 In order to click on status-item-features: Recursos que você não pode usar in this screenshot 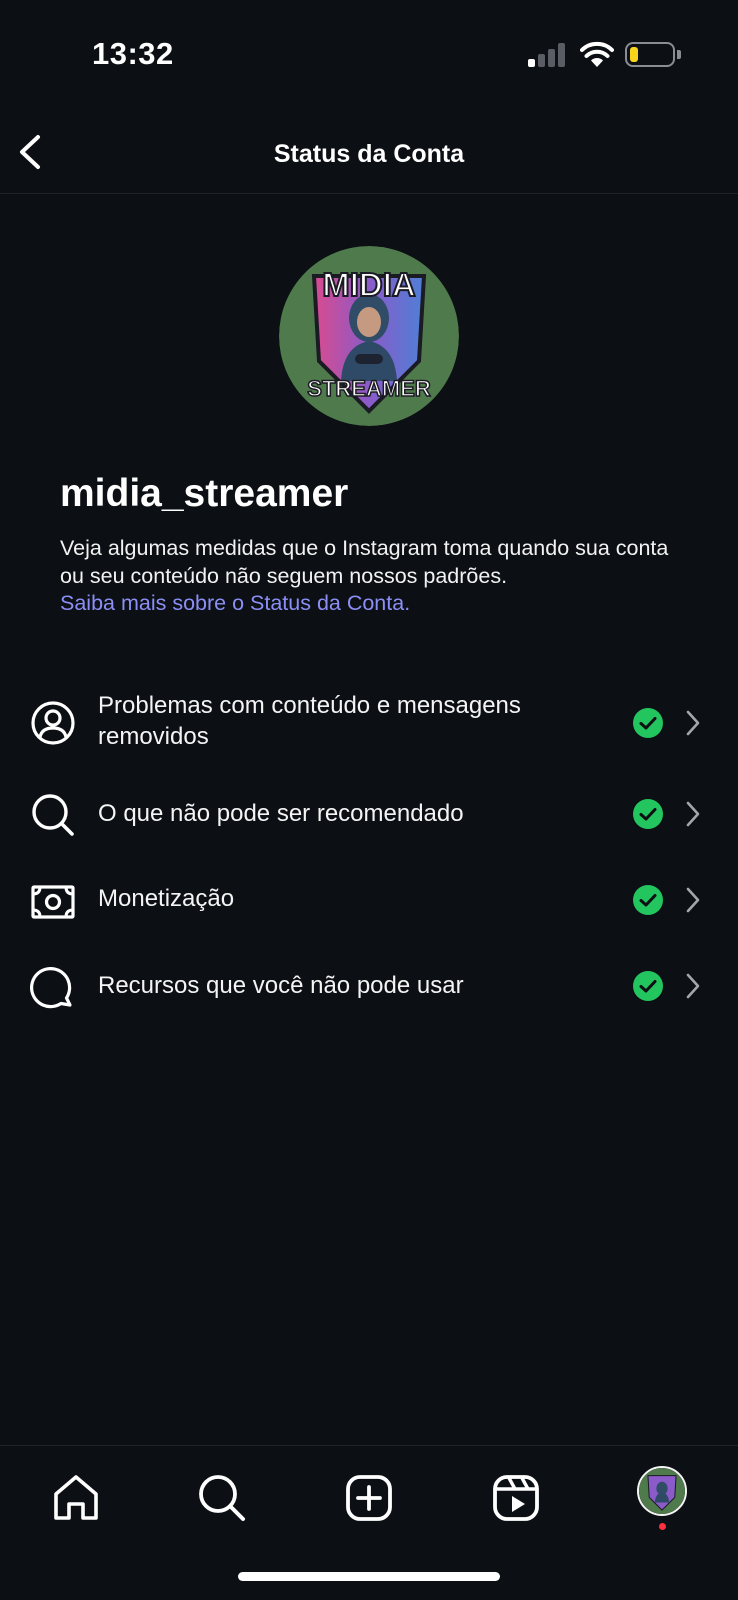, I will do `click(369, 988)`.